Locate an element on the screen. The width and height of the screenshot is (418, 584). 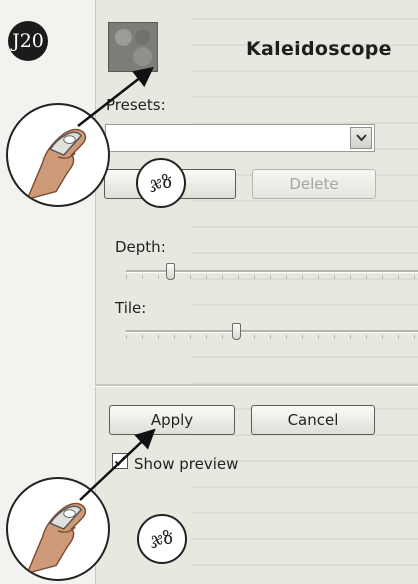
cancel-label: Cancel is located at coordinates (313, 420).